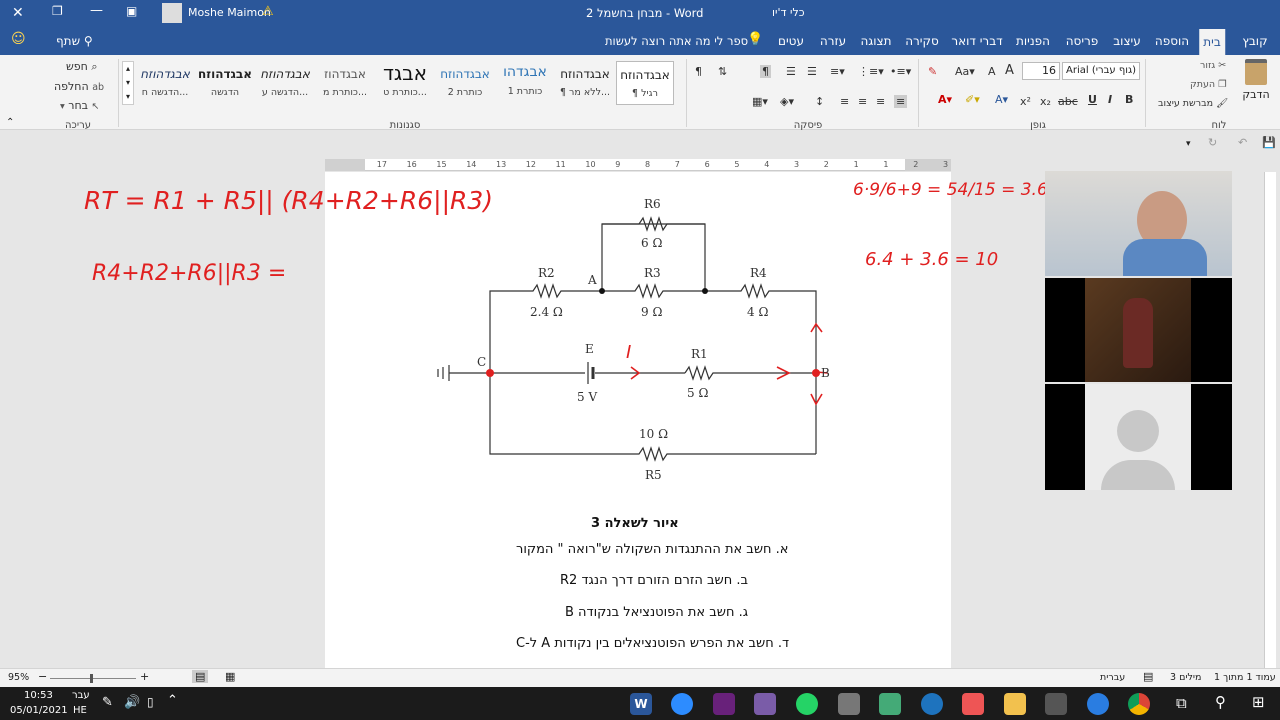  Describe the element at coordinates (787, 101) in the screenshot. I see `shading-icon: ◈▾` at that location.